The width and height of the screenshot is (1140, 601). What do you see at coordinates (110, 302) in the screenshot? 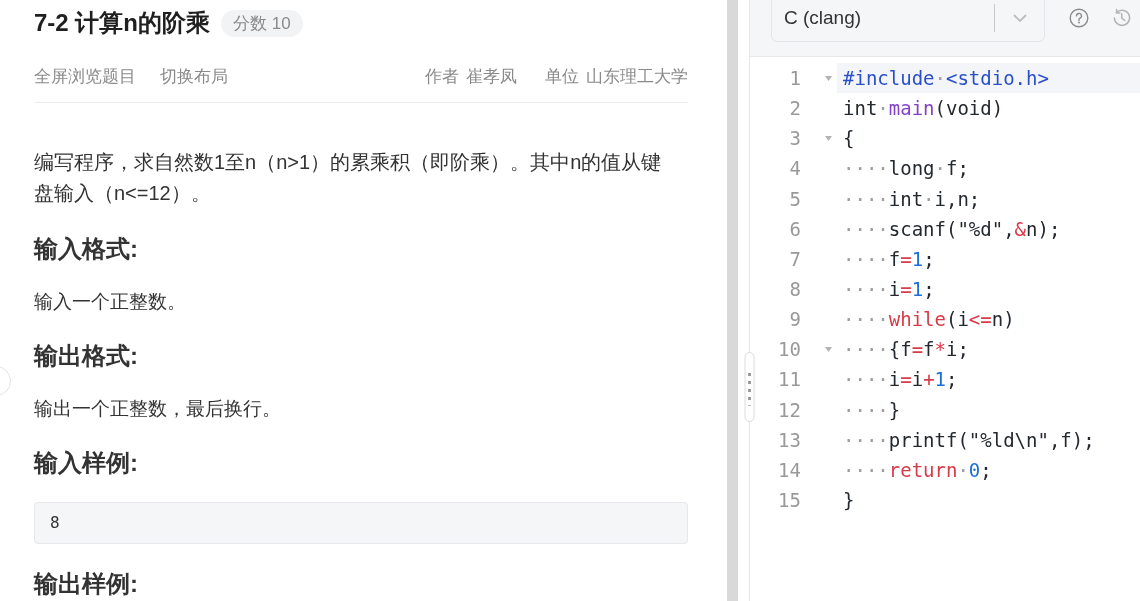
I see `section-text: 输入一个正整数。` at bounding box center [110, 302].